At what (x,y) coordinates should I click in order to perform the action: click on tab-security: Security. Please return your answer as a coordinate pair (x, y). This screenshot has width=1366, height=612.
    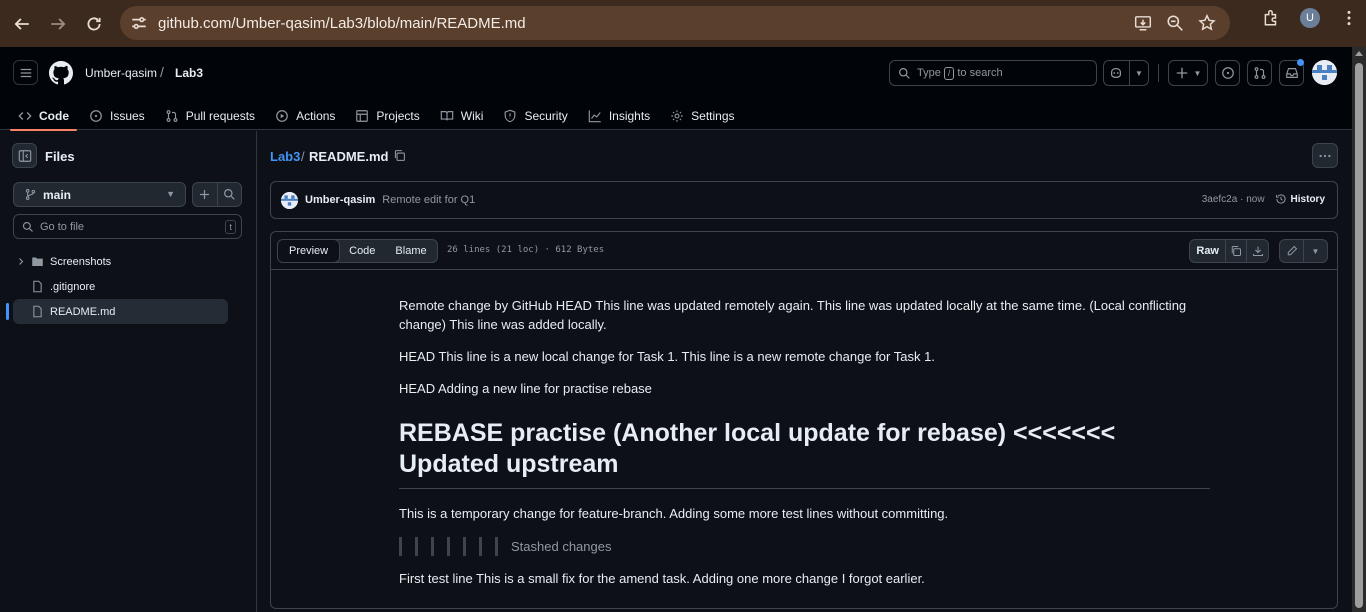
    Looking at the image, I should click on (535, 116).